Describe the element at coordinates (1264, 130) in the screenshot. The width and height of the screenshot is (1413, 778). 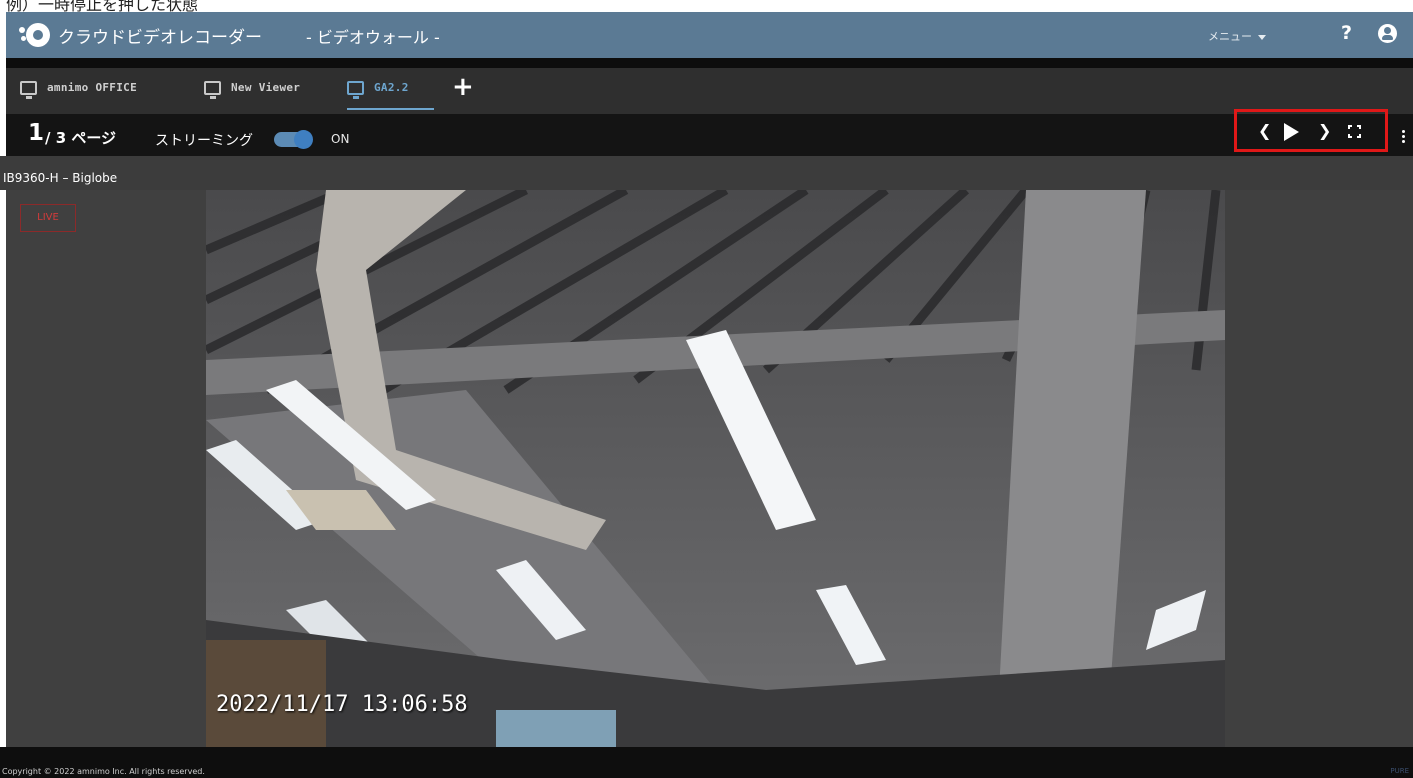
I see `prev-icon: ❮` at that location.